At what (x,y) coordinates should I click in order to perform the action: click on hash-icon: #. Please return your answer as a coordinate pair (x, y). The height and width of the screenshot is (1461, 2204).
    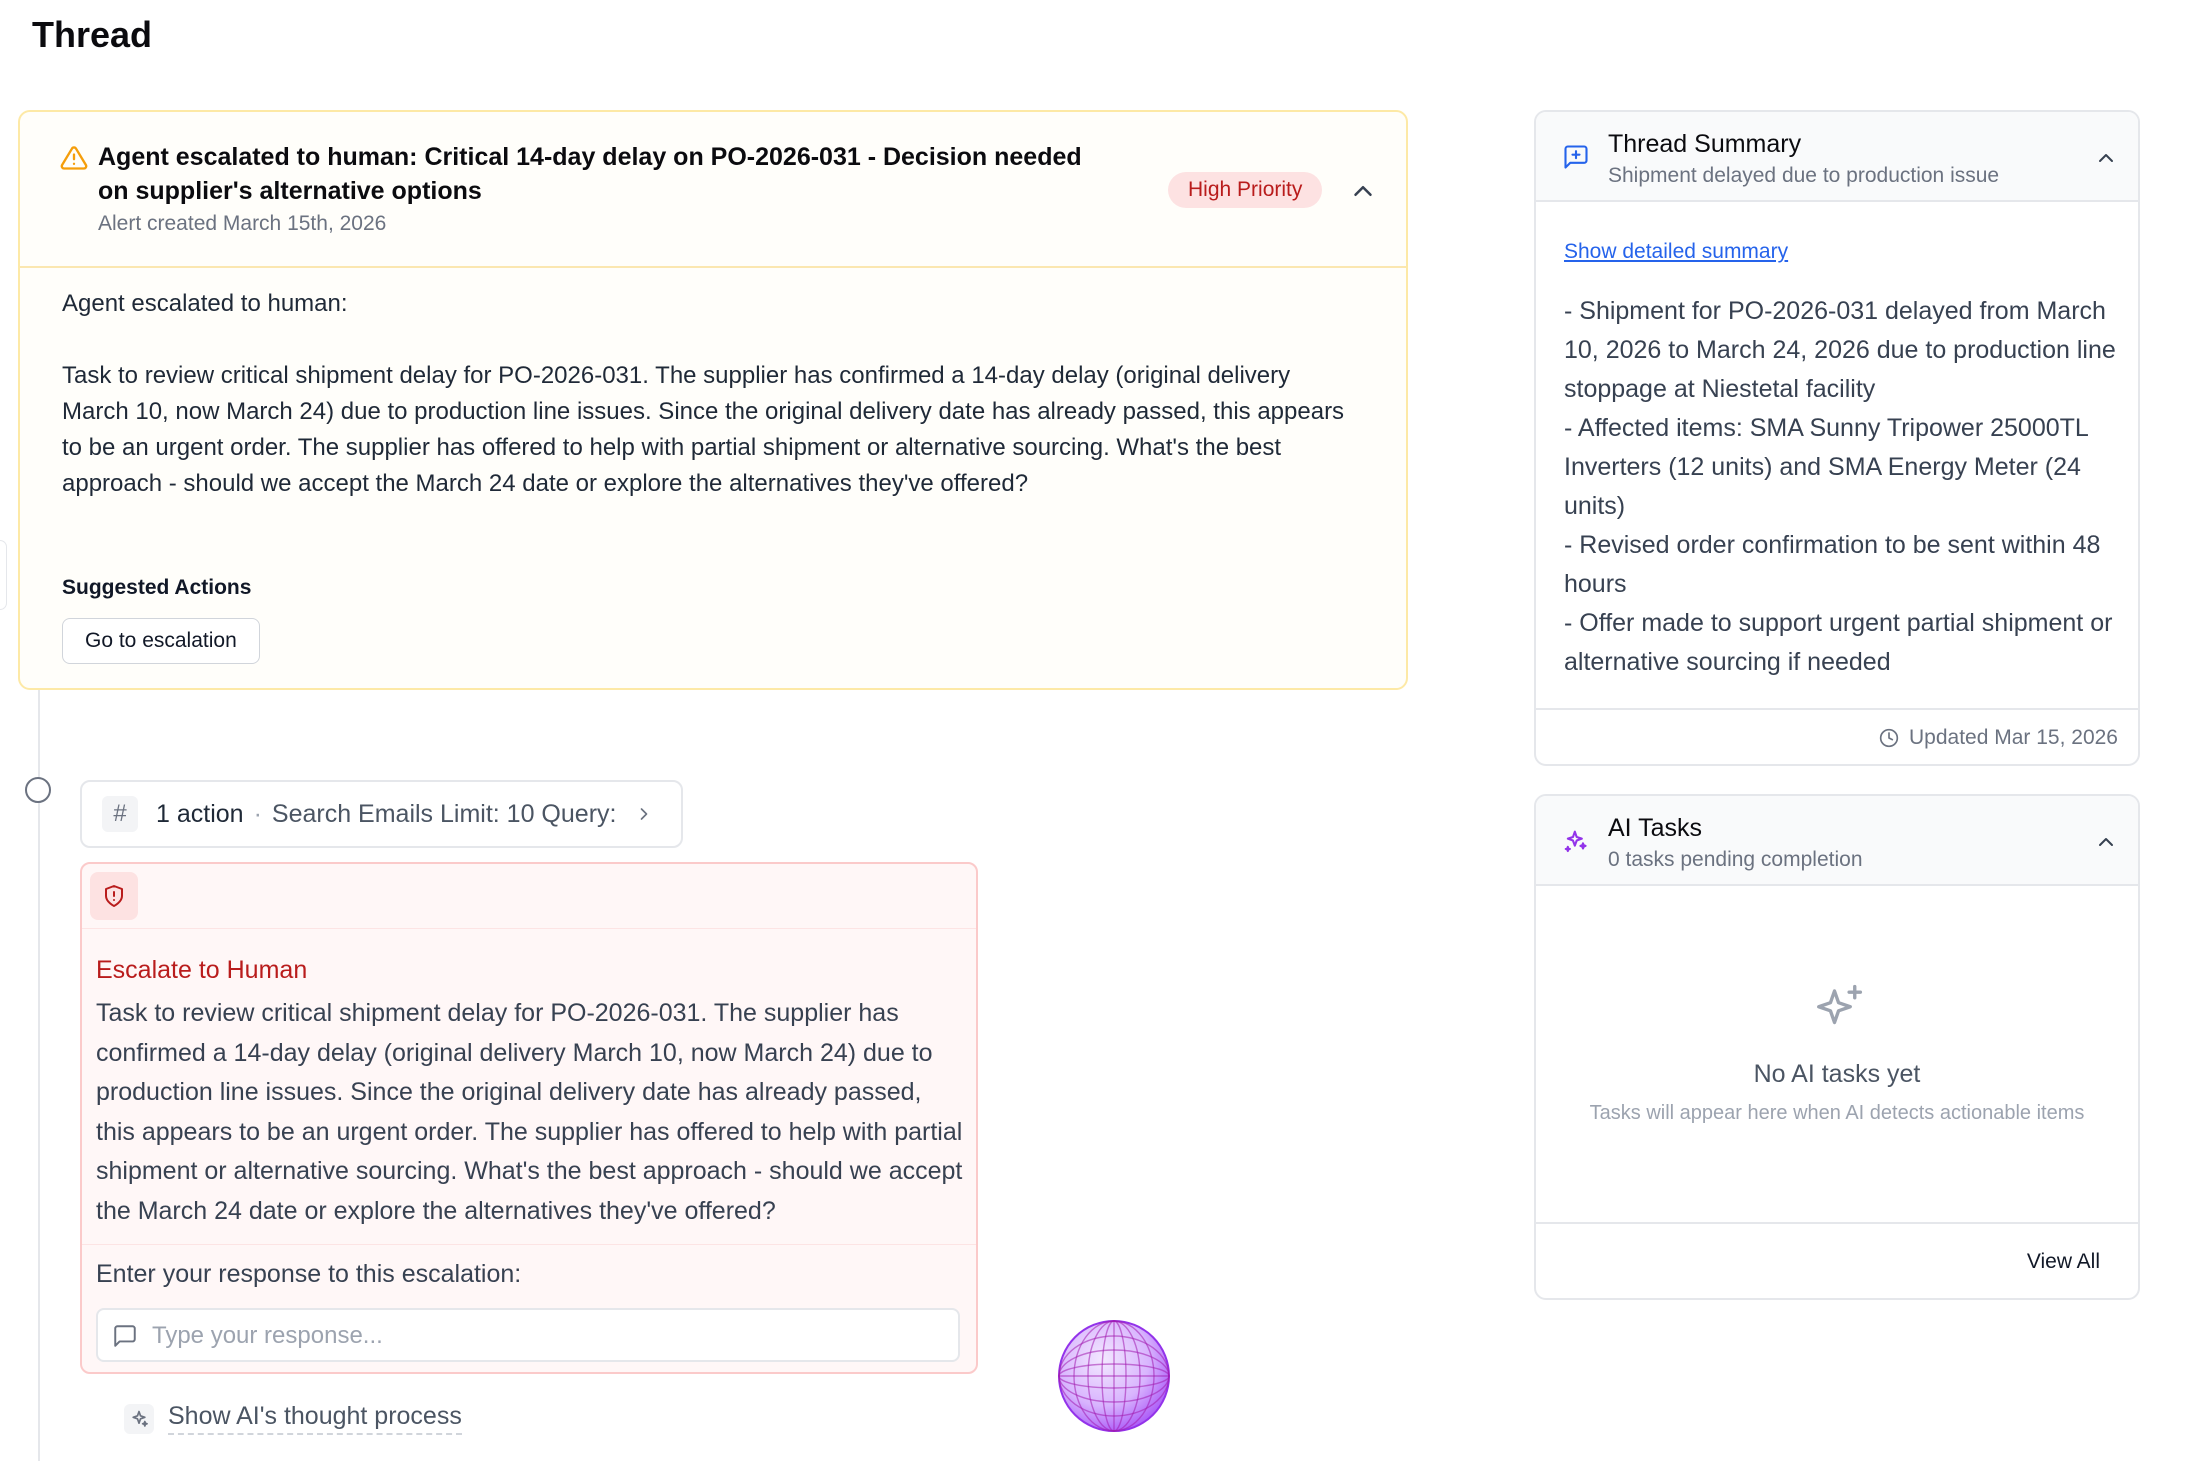
    Looking at the image, I should click on (120, 814).